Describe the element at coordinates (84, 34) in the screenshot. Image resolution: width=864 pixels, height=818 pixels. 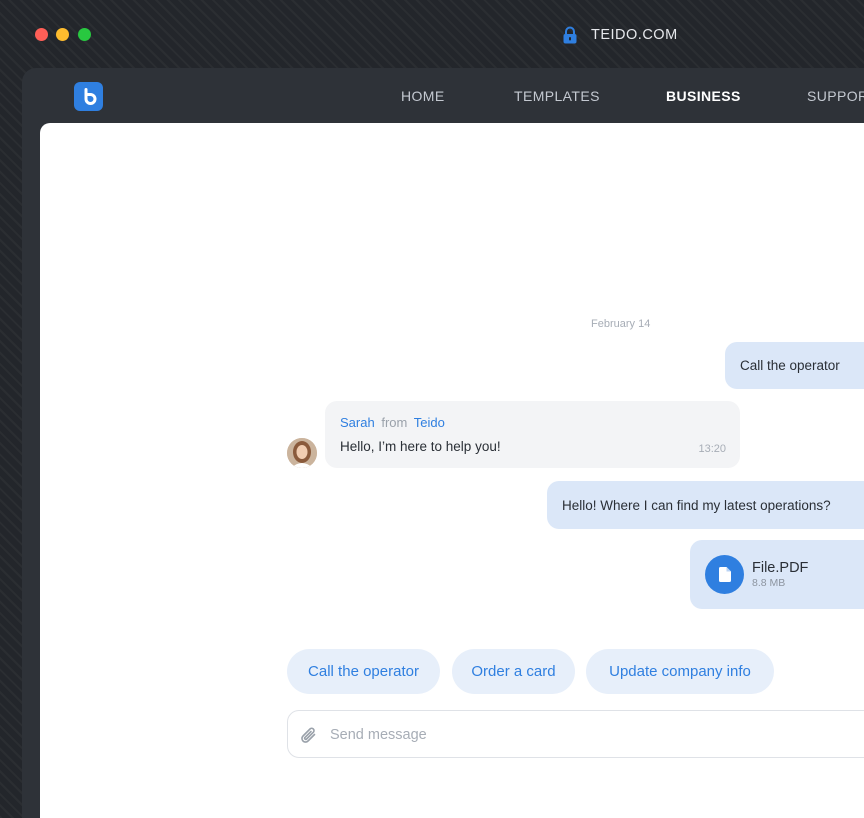
I see `maximize-window-button` at that location.